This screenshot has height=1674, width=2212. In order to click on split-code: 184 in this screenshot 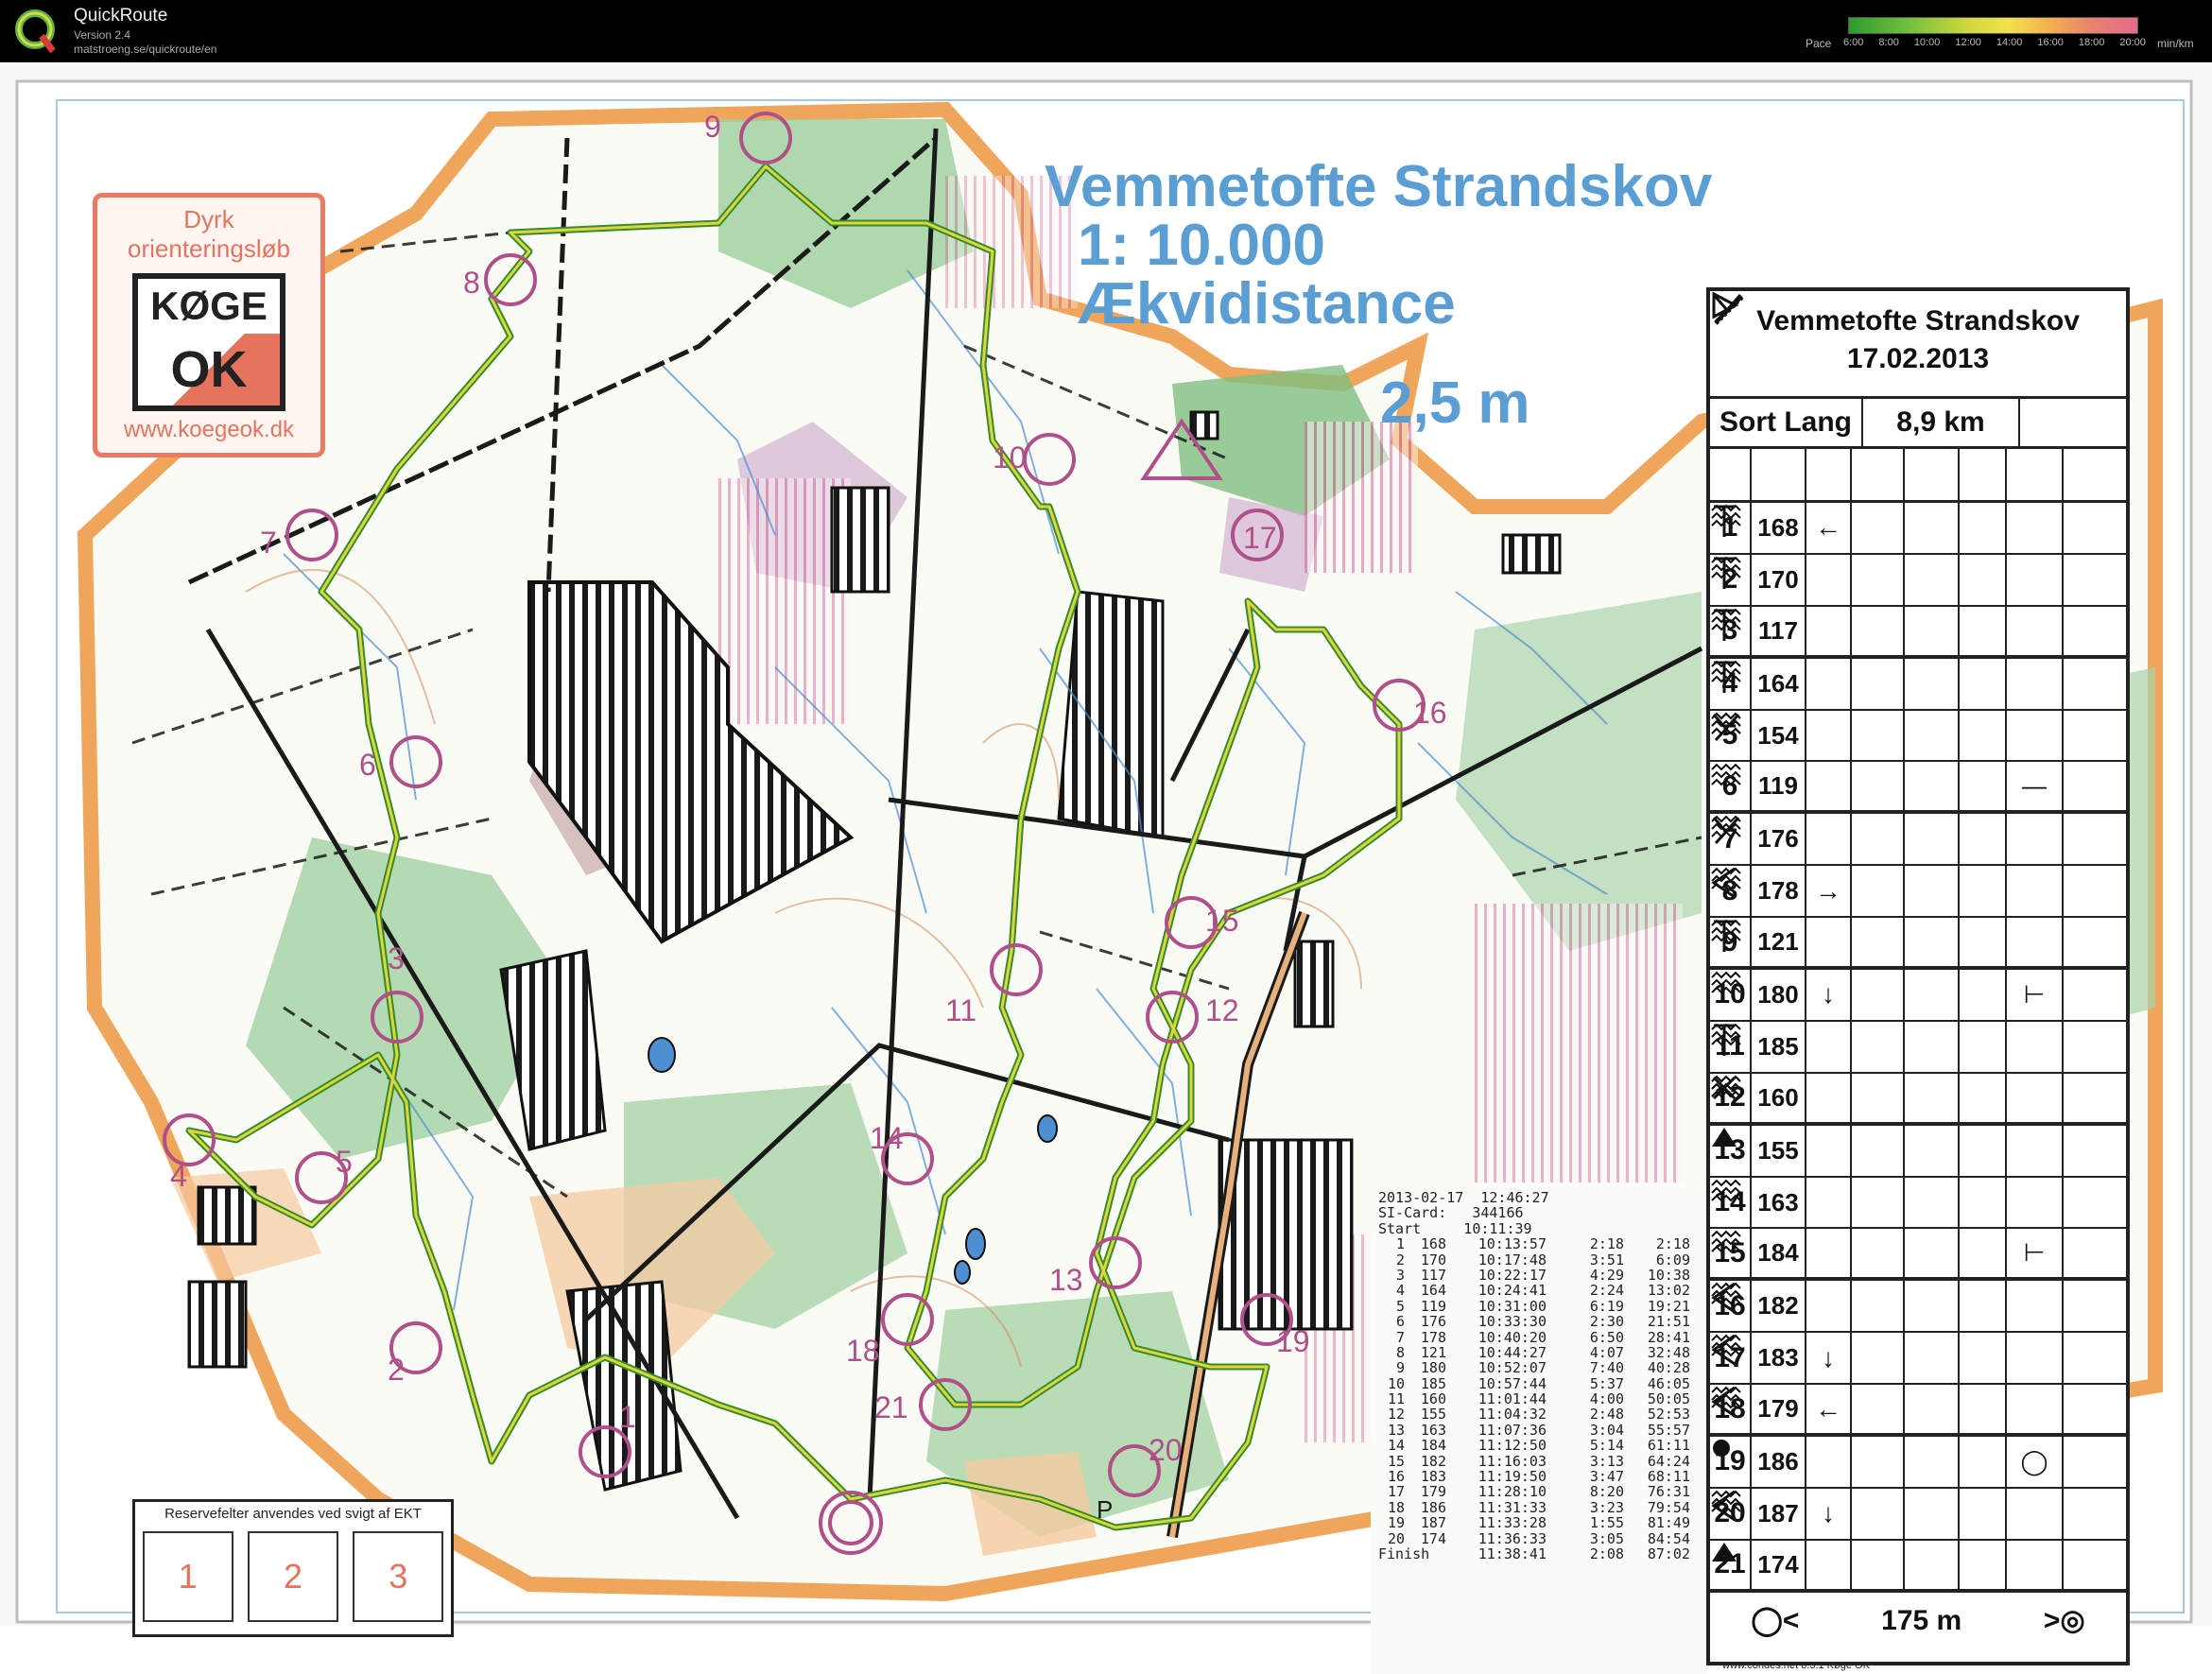, I will do `click(1433, 1446)`.